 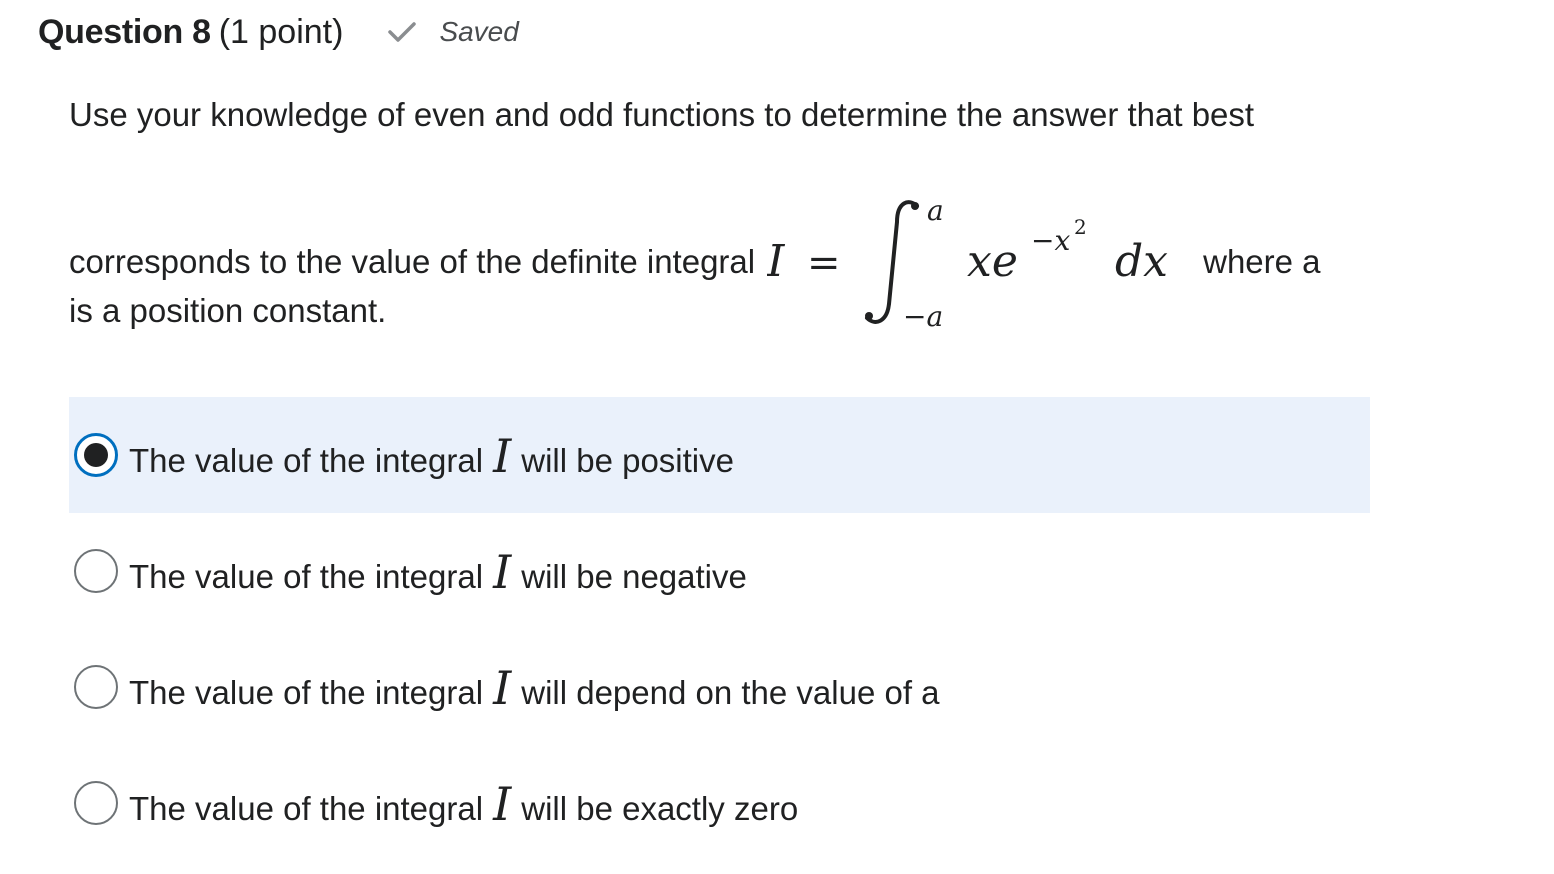 I want to click on question-number: Question 8, so click(x=124, y=31).